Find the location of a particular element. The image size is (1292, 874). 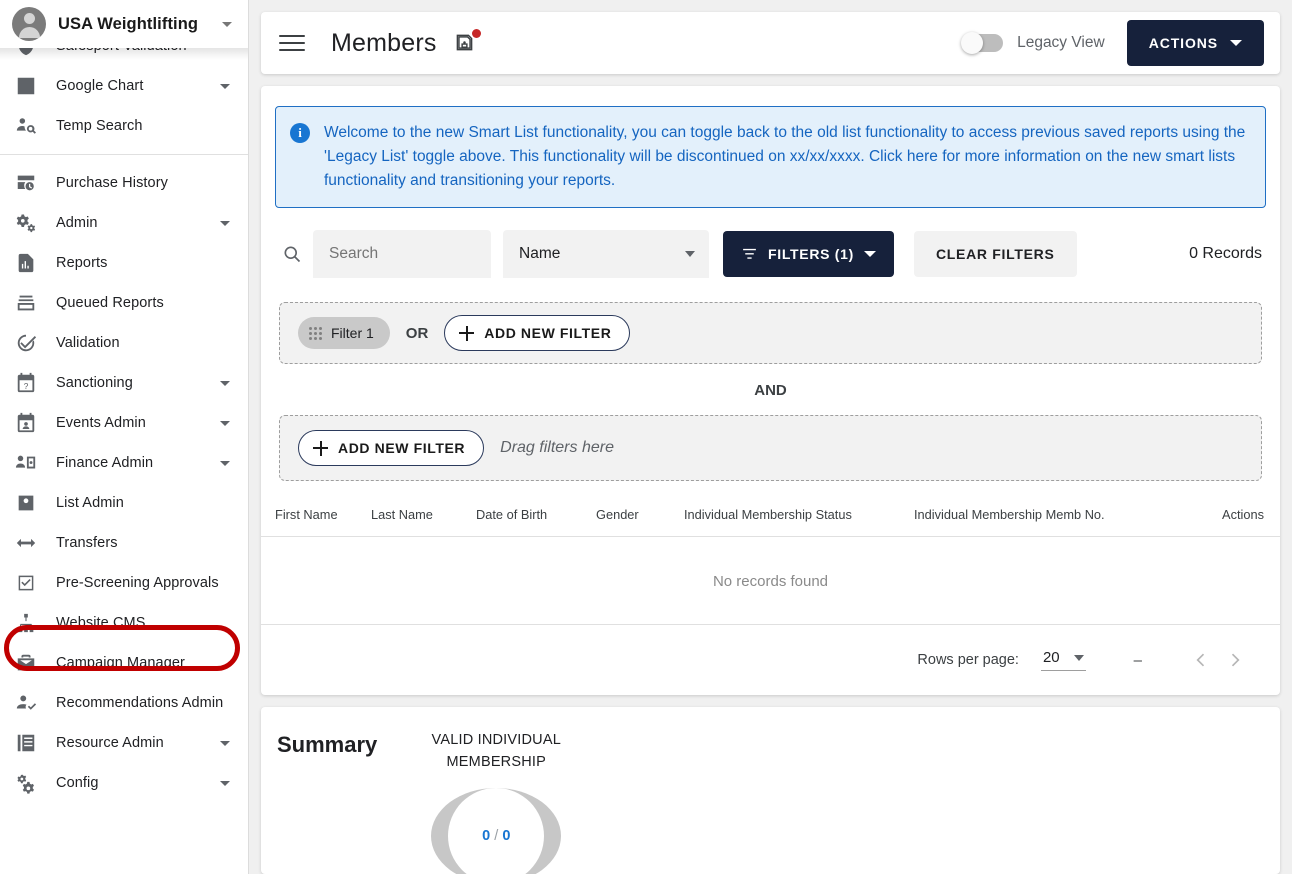

save-list-button is located at coordinates (468, 42).